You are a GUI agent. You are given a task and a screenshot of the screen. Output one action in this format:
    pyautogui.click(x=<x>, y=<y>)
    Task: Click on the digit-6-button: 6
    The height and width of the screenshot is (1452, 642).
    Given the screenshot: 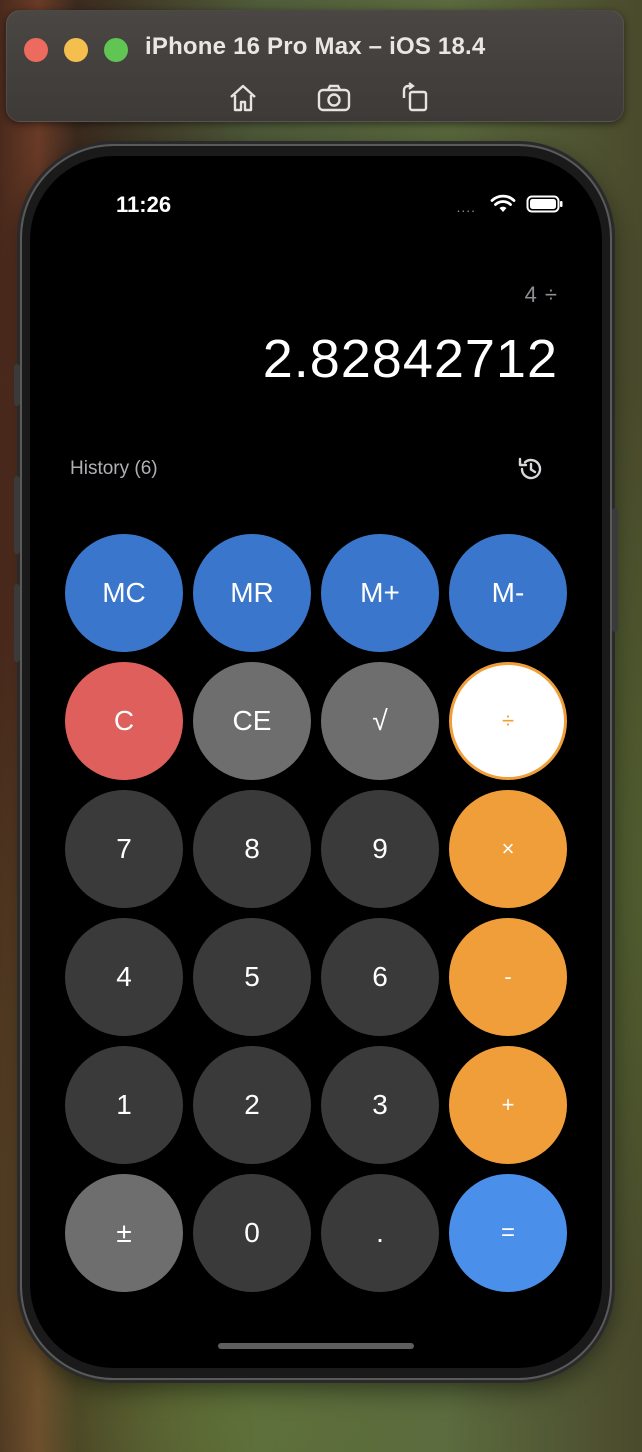 What is the action you would take?
    pyautogui.click(x=380, y=977)
    